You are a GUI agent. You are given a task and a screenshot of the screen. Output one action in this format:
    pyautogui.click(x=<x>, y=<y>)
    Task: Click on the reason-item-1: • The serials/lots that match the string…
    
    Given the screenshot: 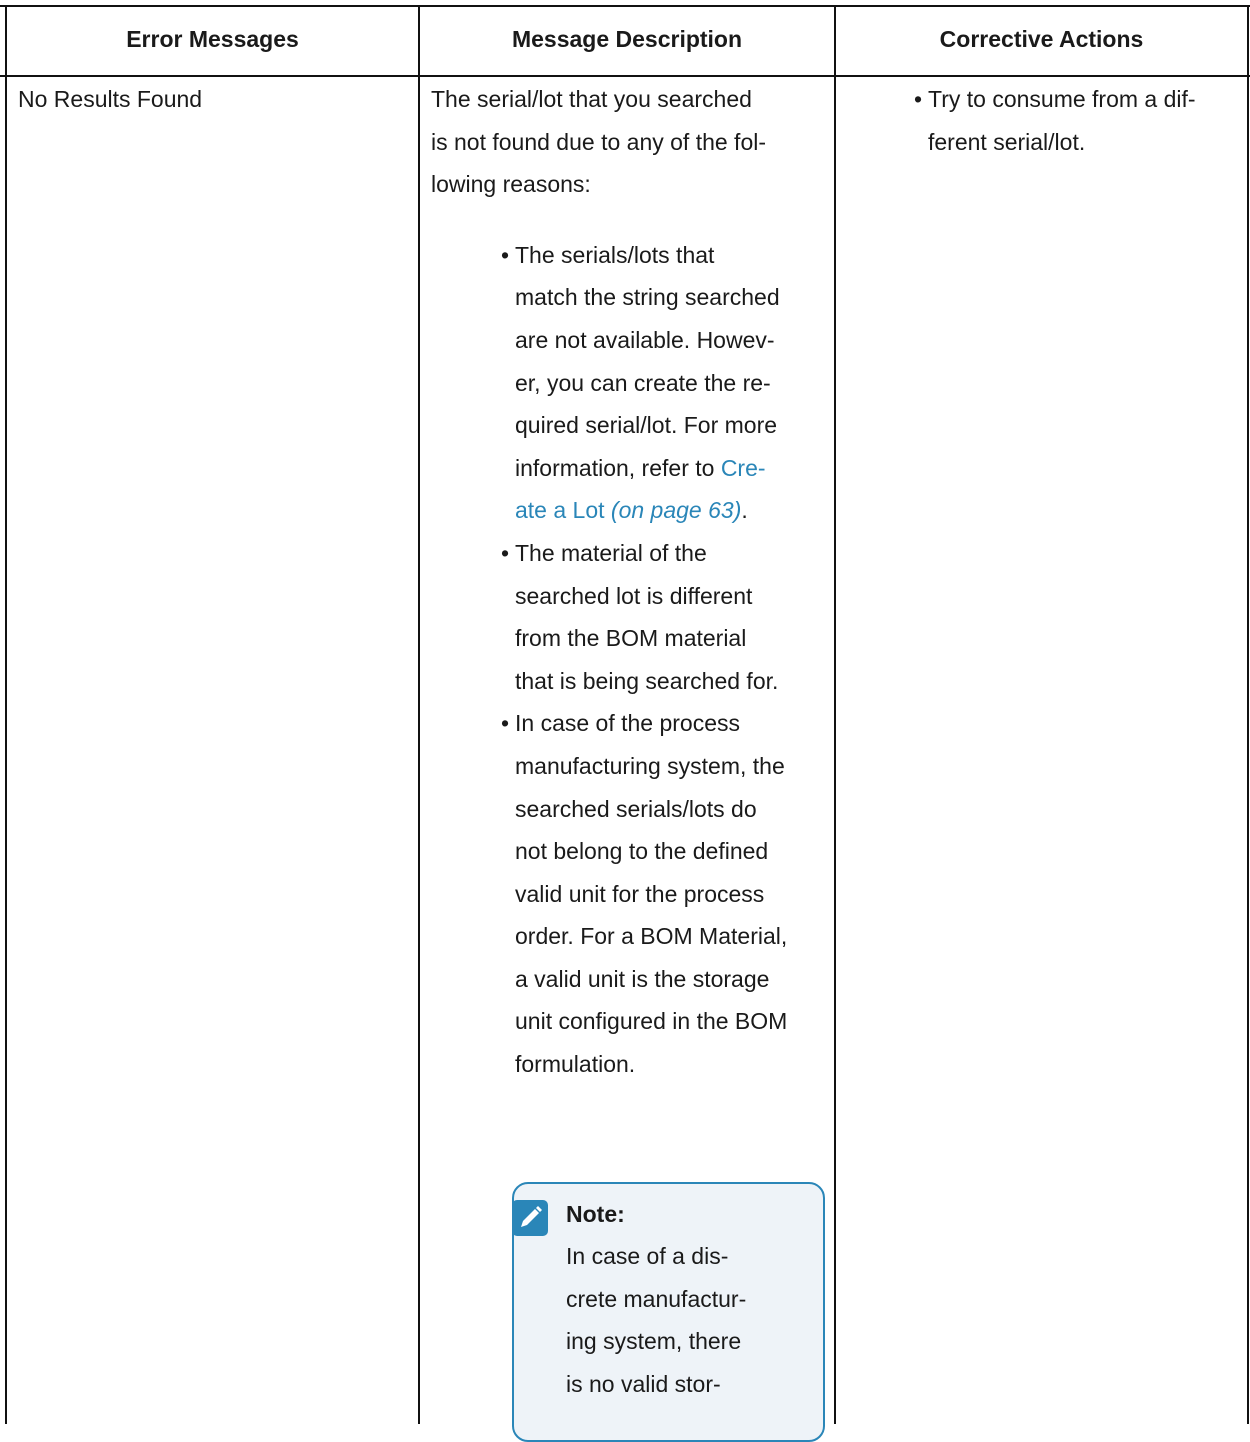 What is the action you would take?
    pyautogui.click(x=666, y=383)
    